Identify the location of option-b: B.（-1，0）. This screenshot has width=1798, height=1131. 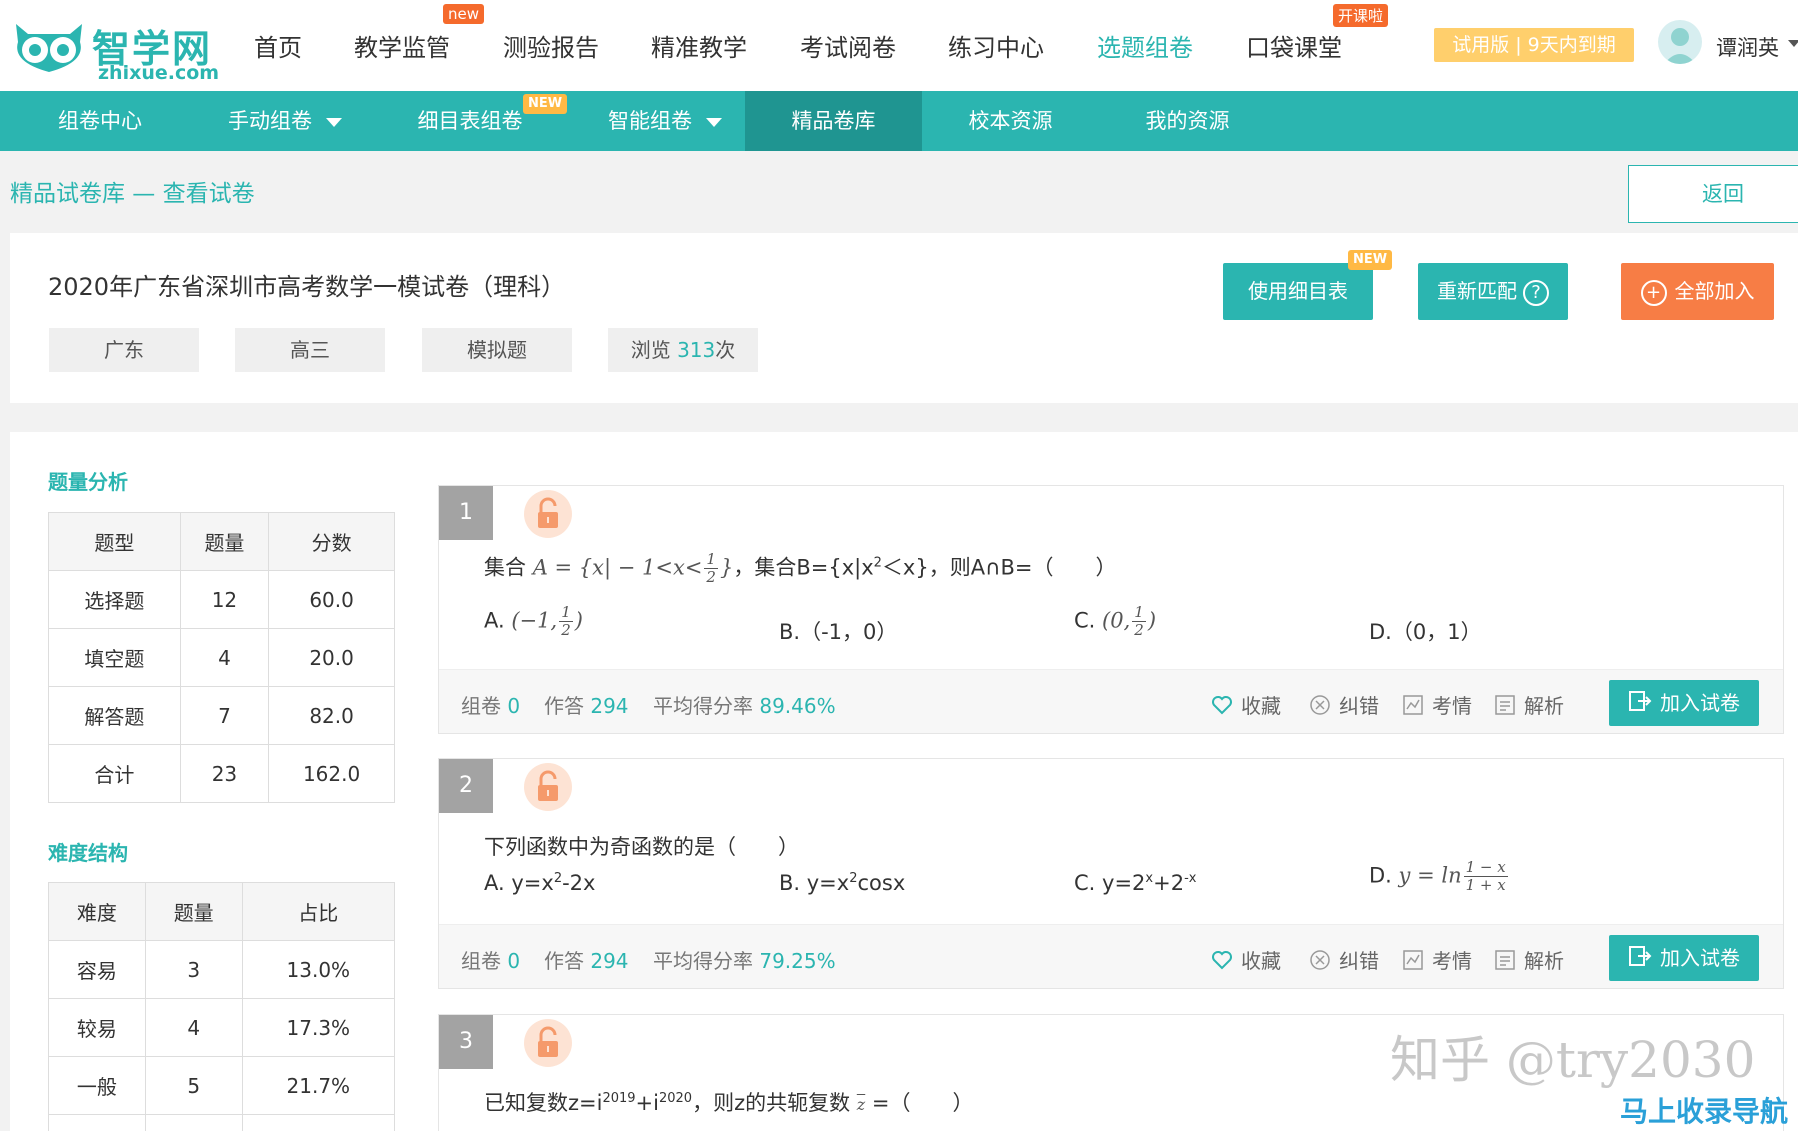
(838, 631).